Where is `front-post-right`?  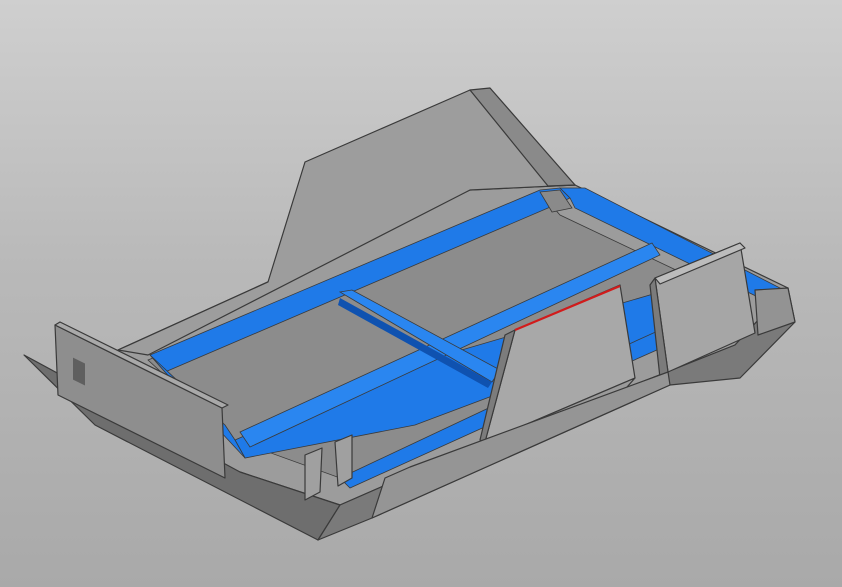 front-post-right is located at coordinates (343, 460).